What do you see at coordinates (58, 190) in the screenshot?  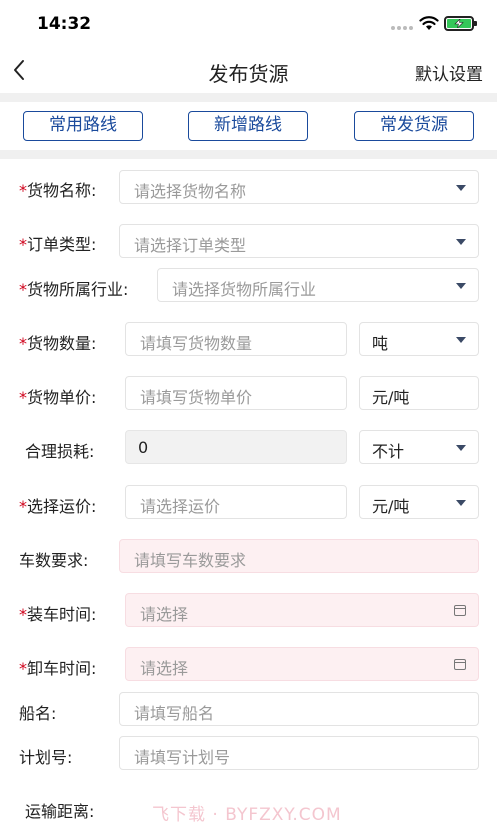 I see `cargo-name-label: *货物名称:` at bounding box center [58, 190].